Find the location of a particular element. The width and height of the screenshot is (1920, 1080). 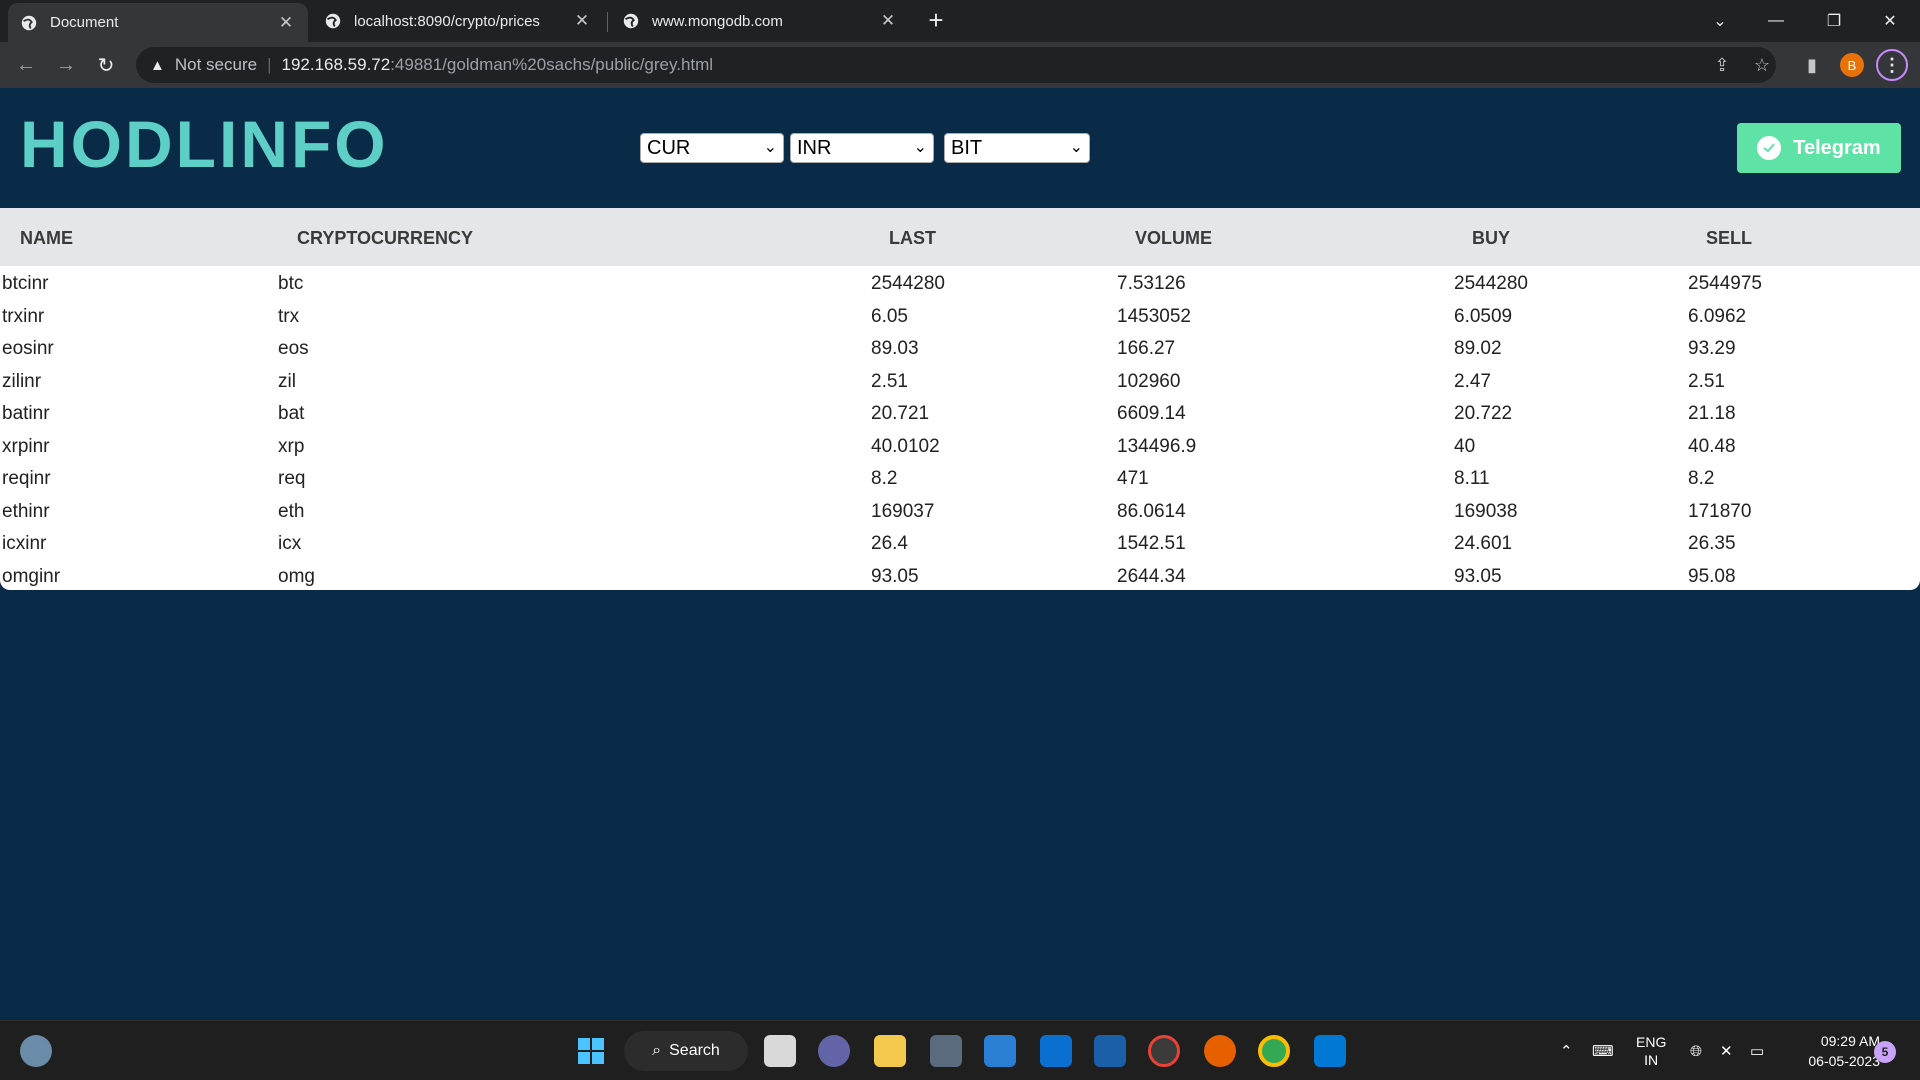

telegram-icon is located at coordinates (1769, 148).